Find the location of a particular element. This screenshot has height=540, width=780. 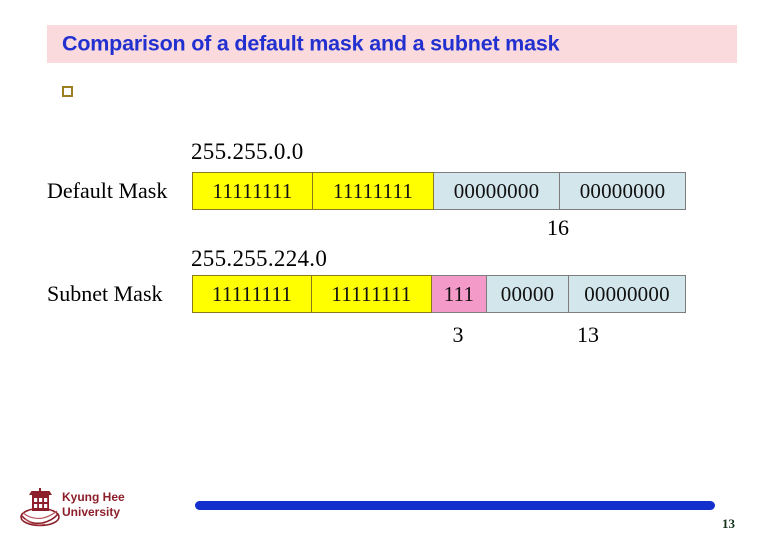

default-mask-bar: 11111111 11111111 00000000 00000000 is located at coordinates (439, 191).